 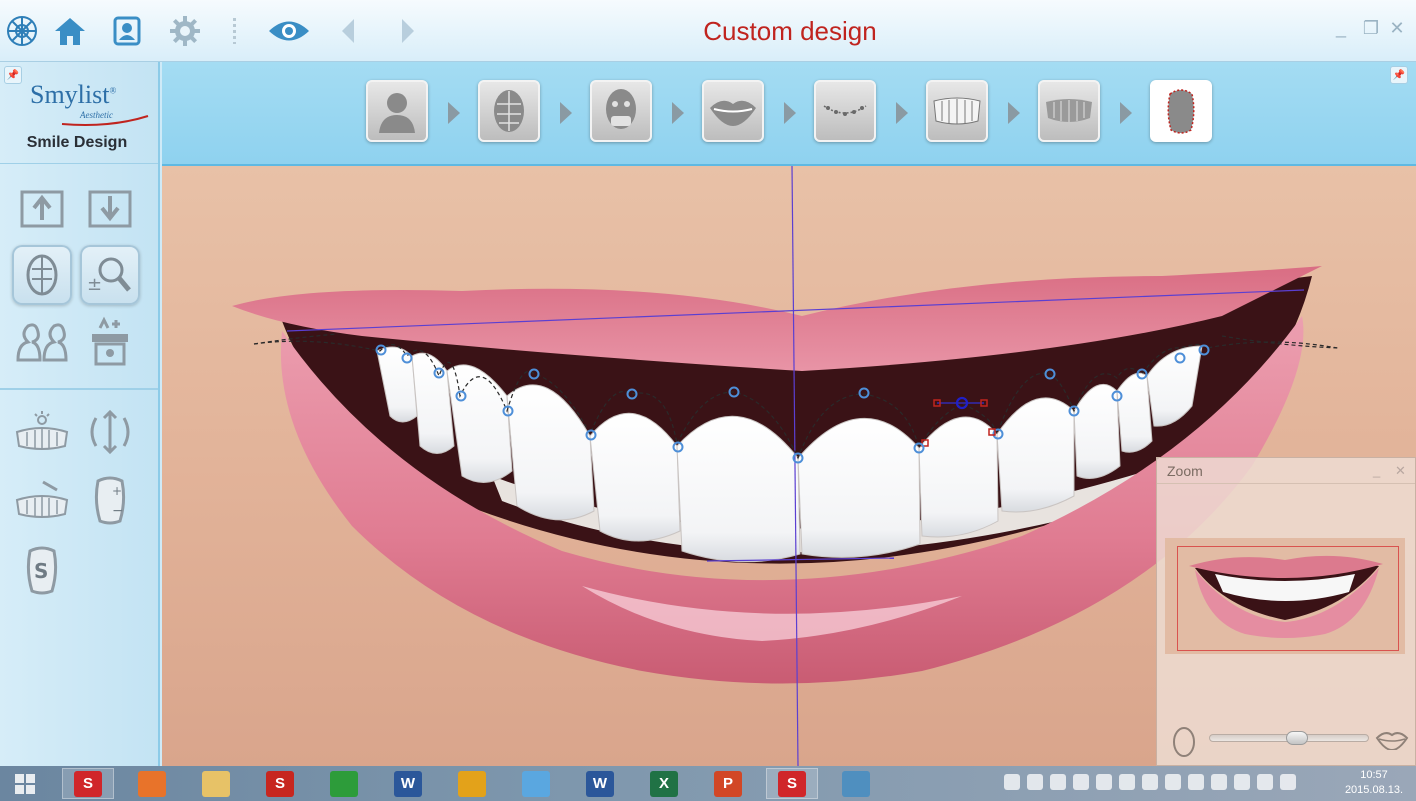 What do you see at coordinates (600, 783) in the screenshot?
I see `taskbar-app-word-icon-2: W` at bounding box center [600, 783].